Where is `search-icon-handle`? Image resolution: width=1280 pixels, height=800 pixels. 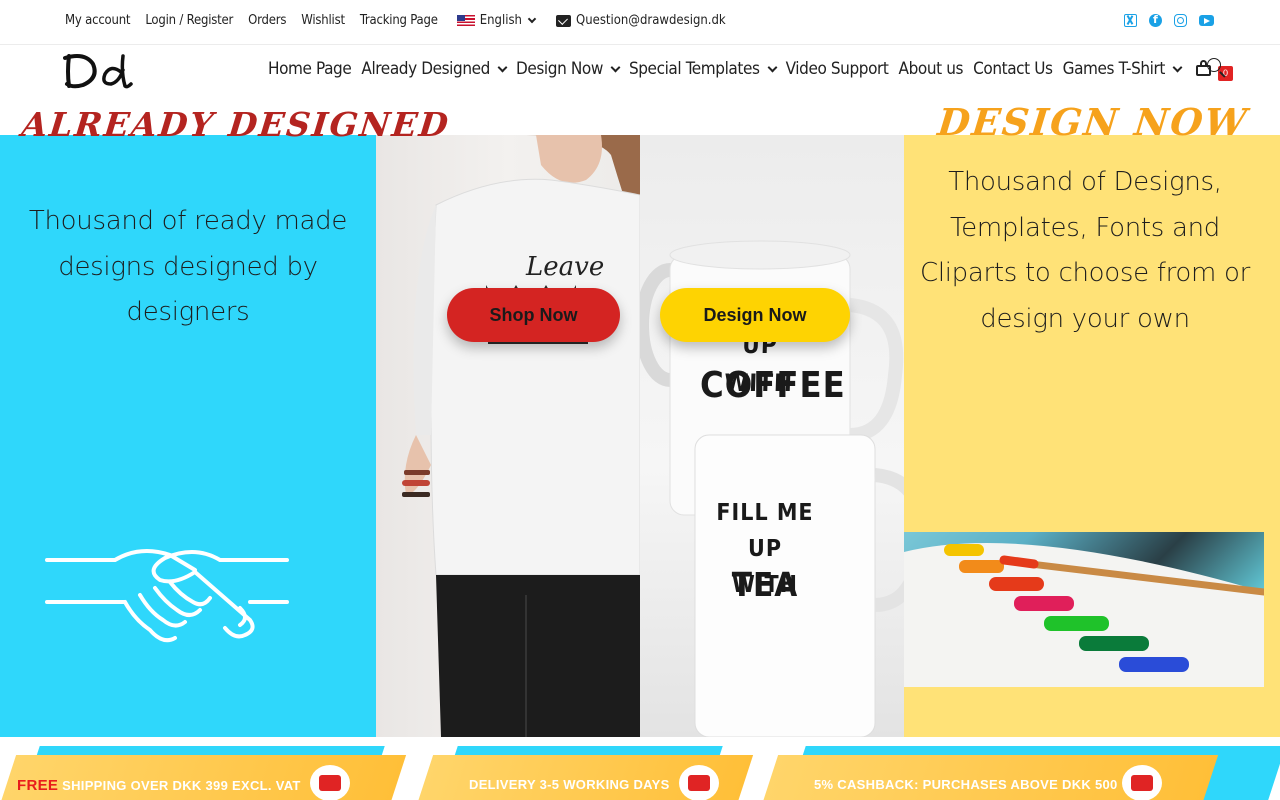
search-icon-handle is located at coordinates (1222, 74).